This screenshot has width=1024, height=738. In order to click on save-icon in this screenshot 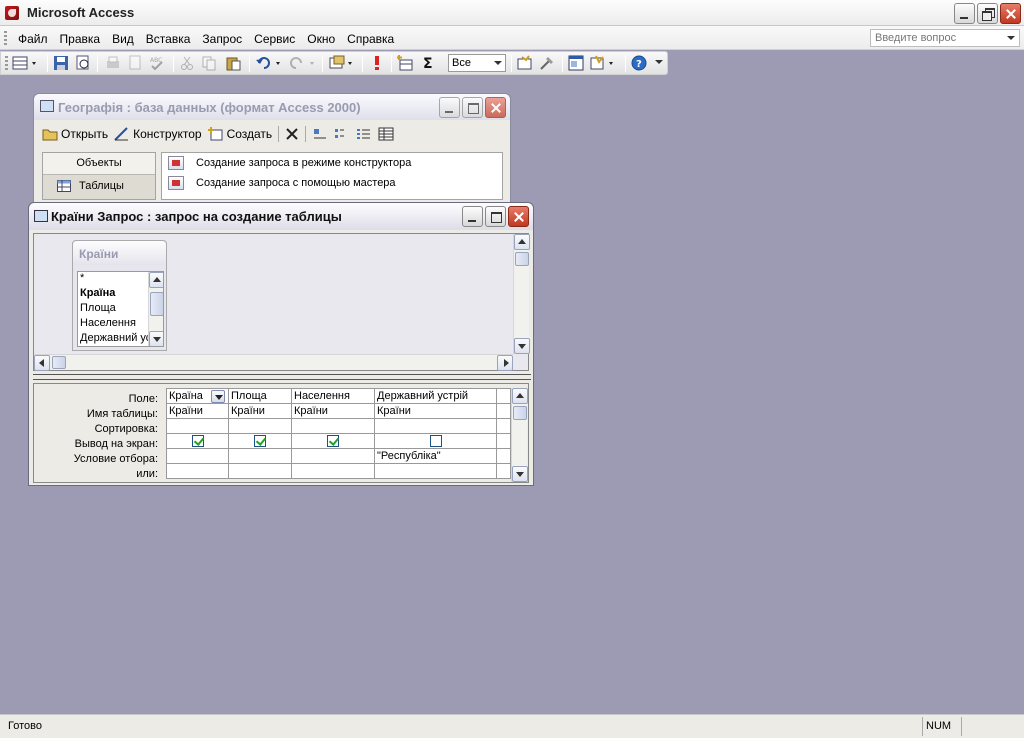, I will do `click(61, 63)`.